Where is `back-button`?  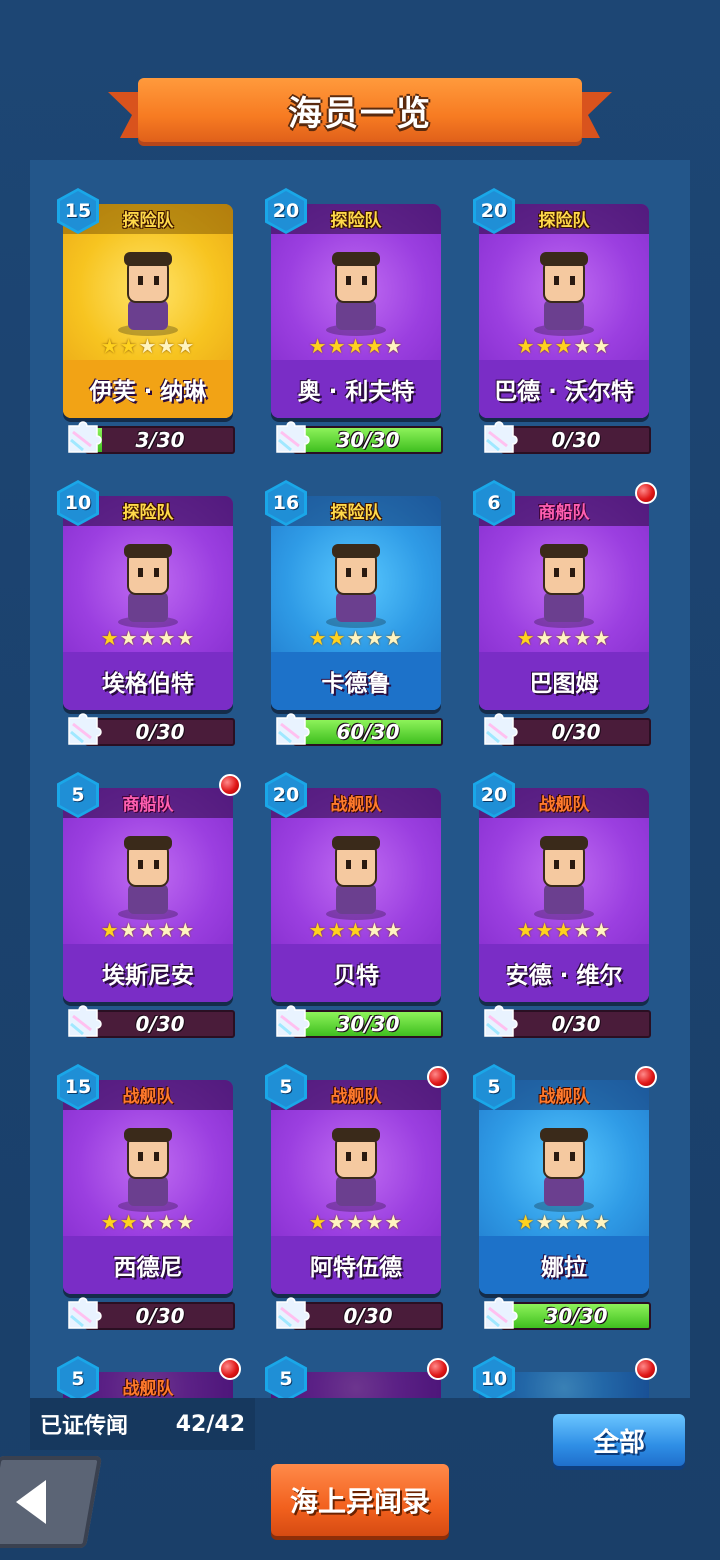
back-button is located at coordinates (51, 1502).